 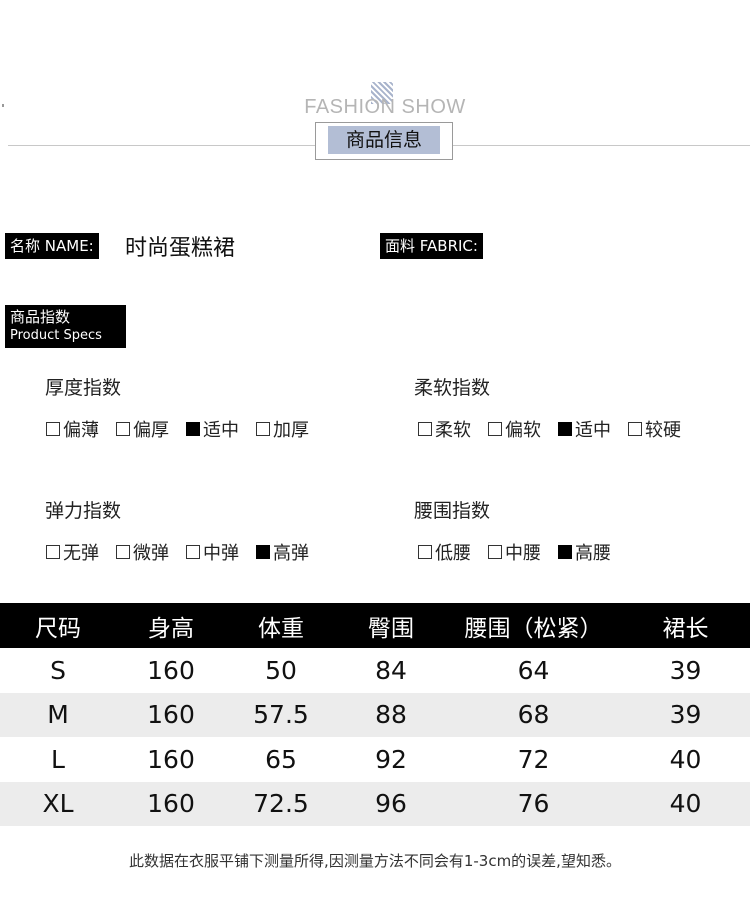 What do you see at coordinates (281, 715) in the screenshot?
I see `table-cell: 57.5` at bounding box center [281, 715].